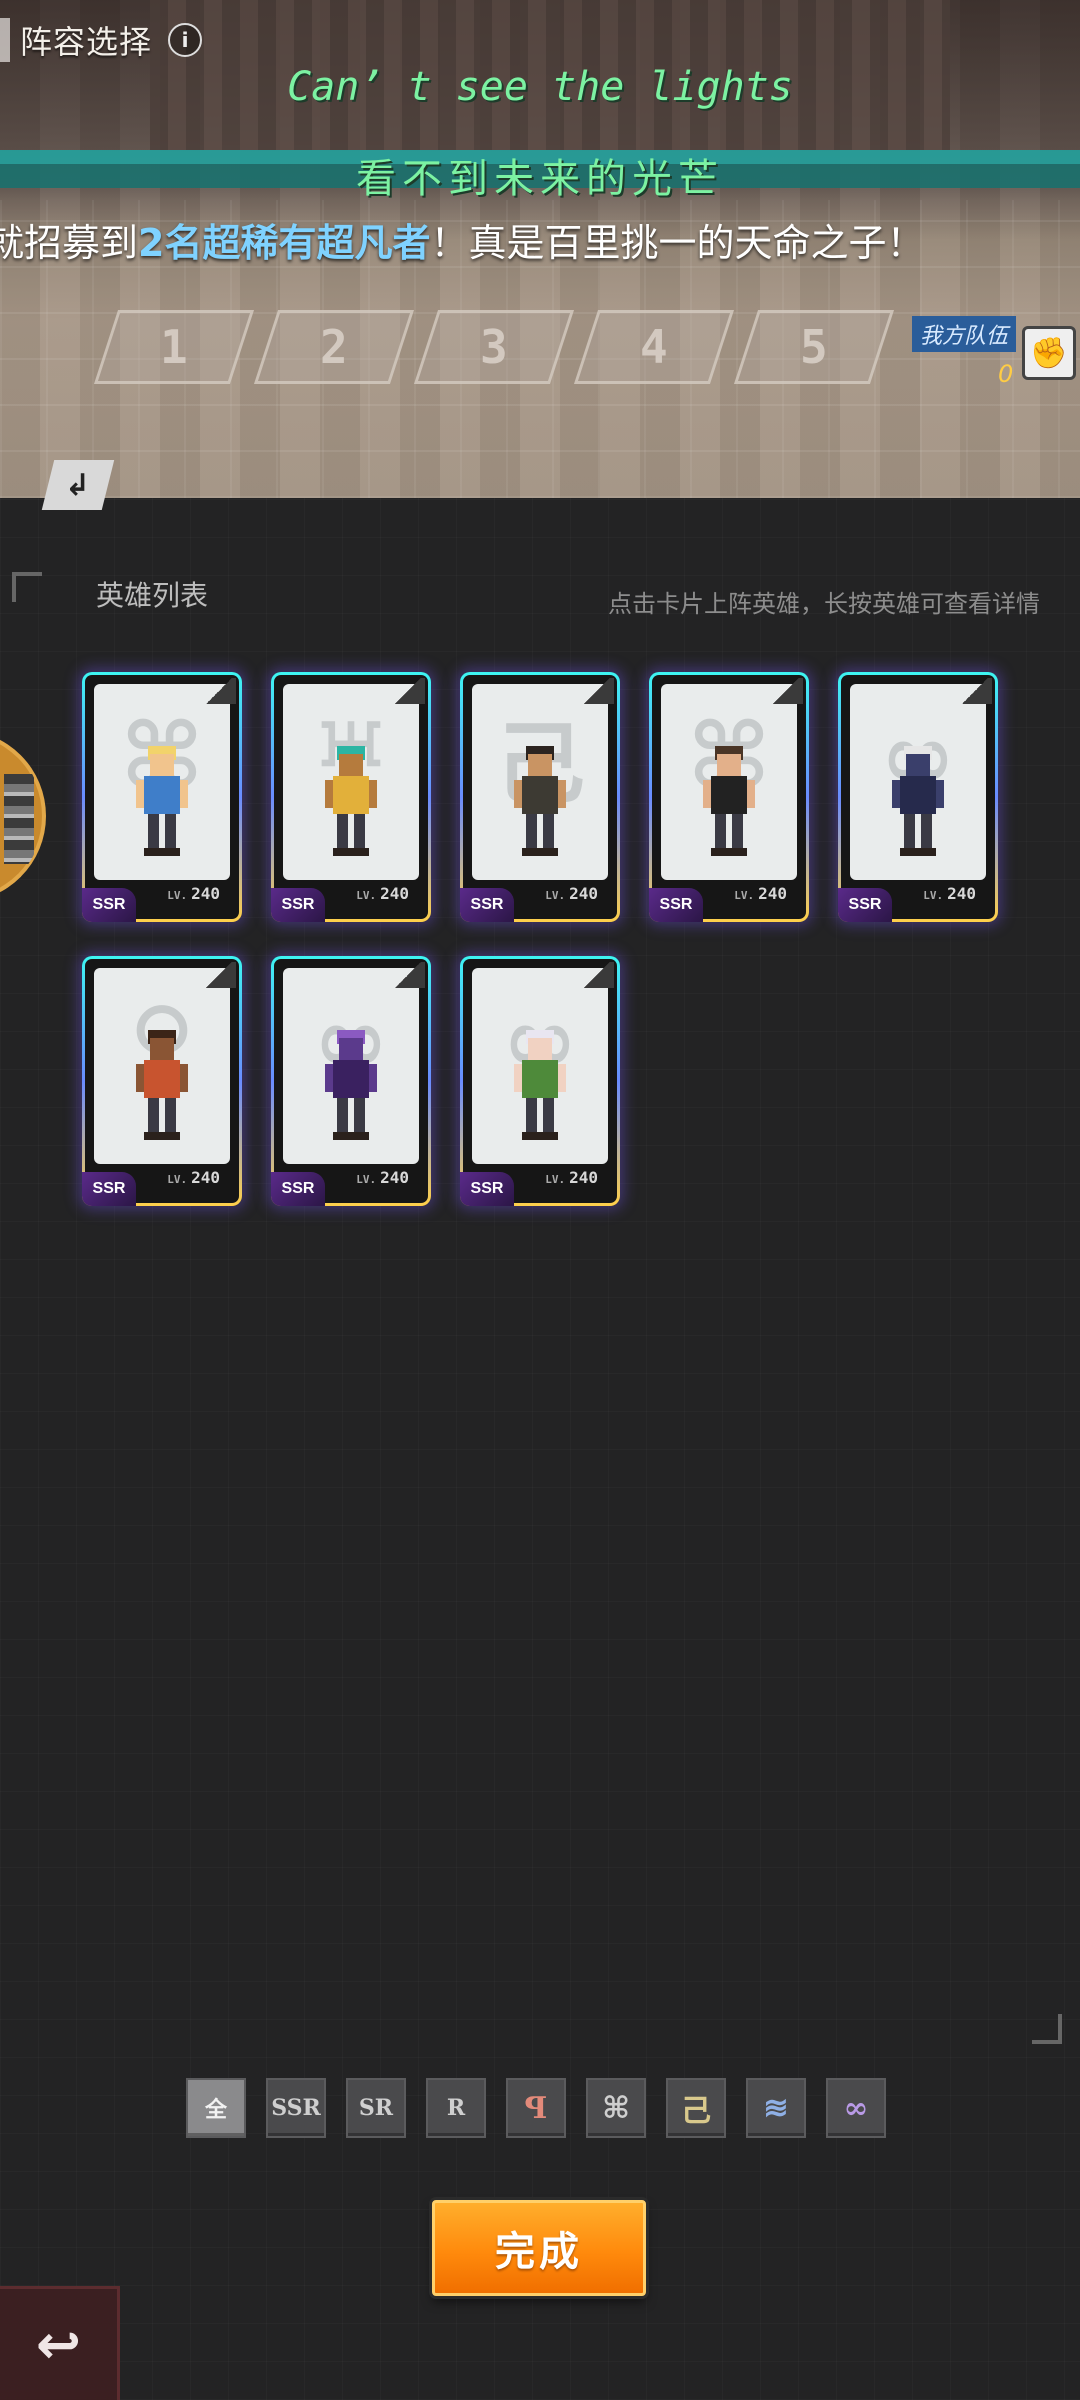  I want to click on title-marker, so click(5, 40).